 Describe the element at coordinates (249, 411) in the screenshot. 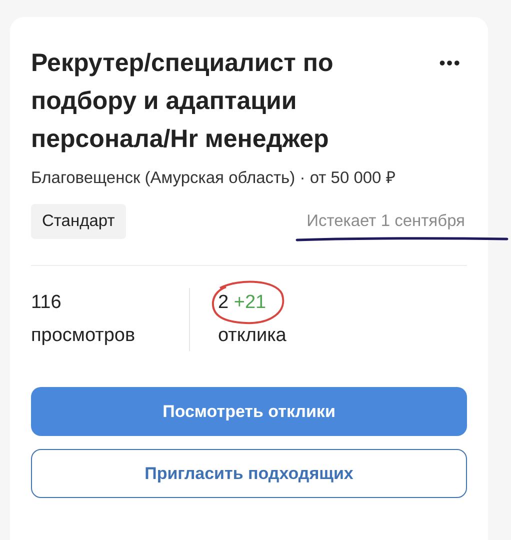

I see `view-responses-button: Посмотреть отклики` at that location.